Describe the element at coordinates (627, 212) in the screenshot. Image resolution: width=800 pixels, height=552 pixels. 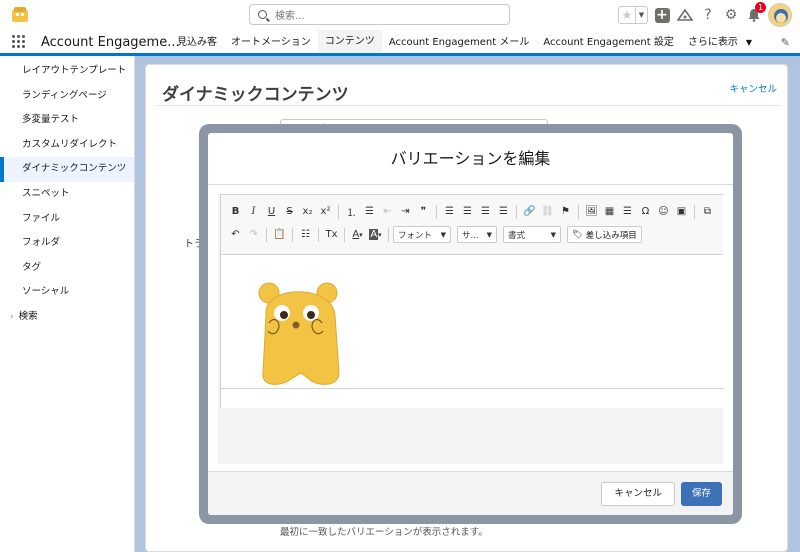
I see `horizontal-rule-icon: ☰` at that location.